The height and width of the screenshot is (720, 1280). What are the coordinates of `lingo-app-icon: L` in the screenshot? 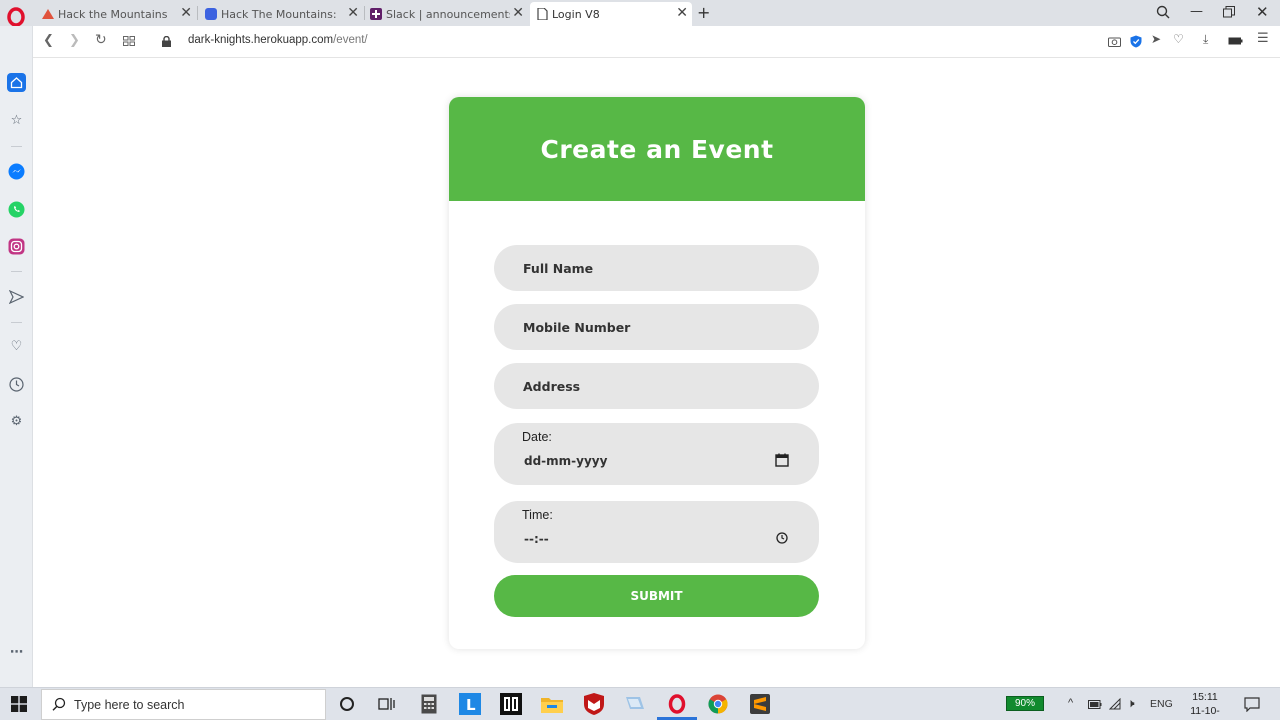 It's located at (470, 704).